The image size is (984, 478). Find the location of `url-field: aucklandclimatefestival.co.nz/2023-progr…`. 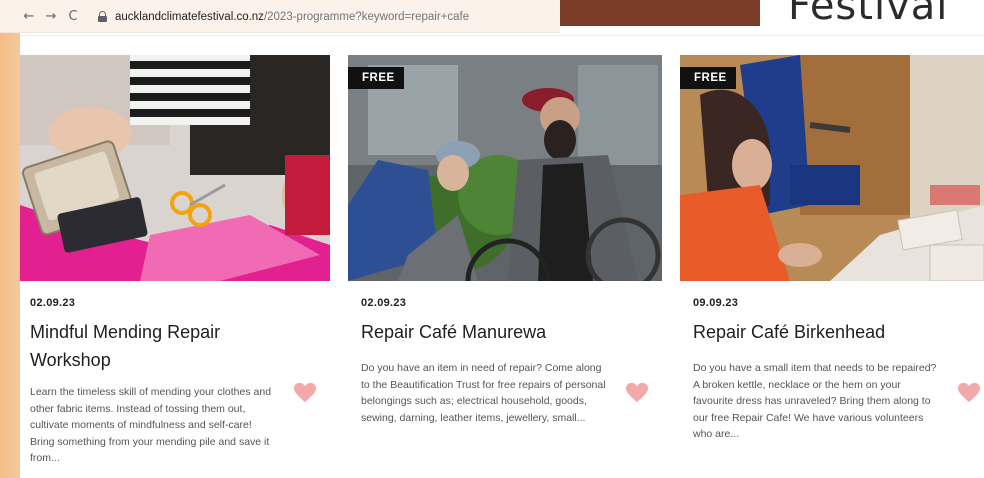

url-field: aucklandclimatefestival.co.nz/2023-progr… is located at coordinates (292, 16).